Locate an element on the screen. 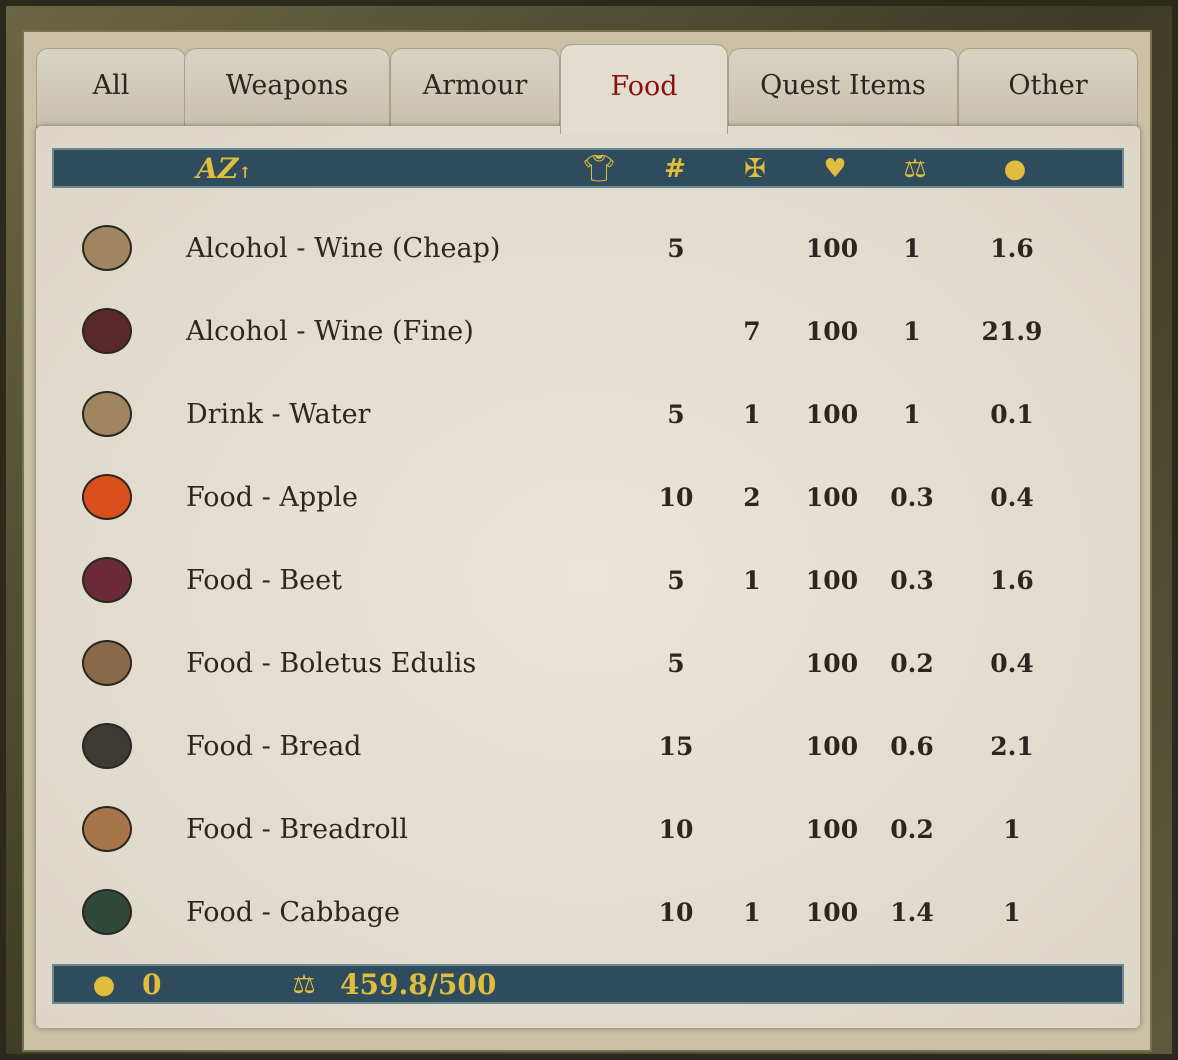 This screenshot has width=1178, height=1060. cabbage-icon is located at coordinates (107, 912).